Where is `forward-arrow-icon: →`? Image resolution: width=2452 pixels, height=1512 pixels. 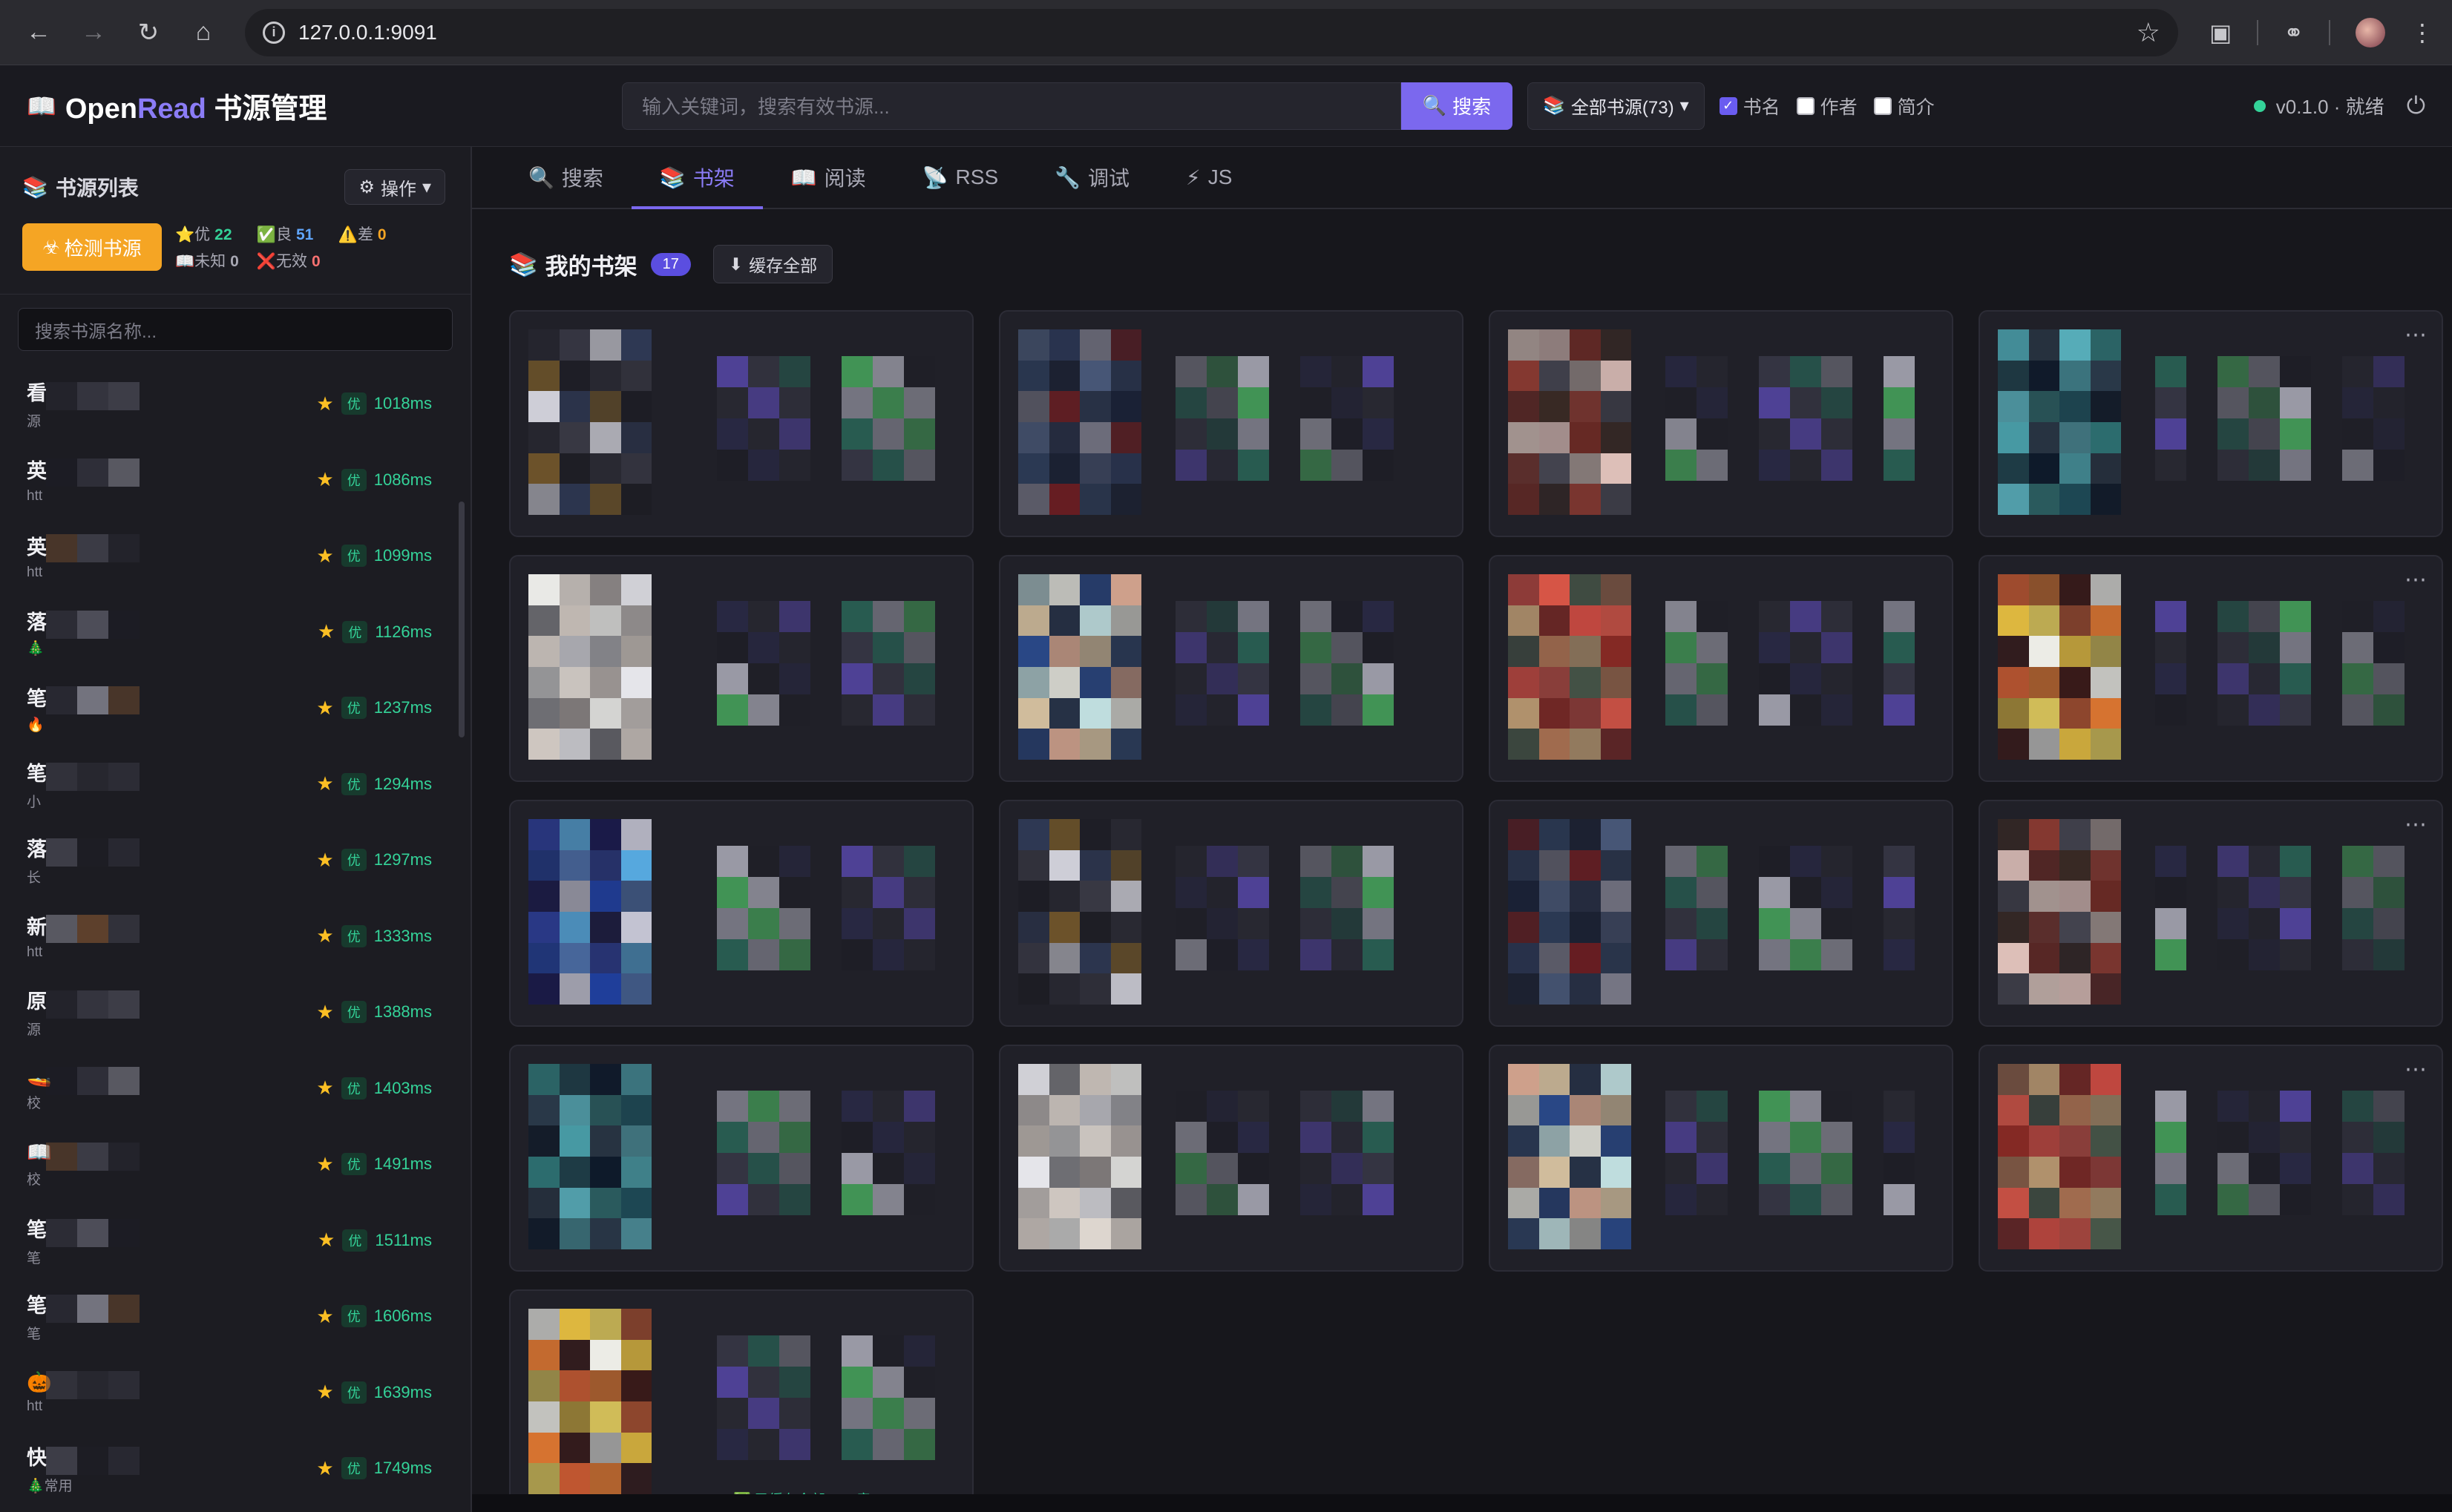 forward-arrow-icon: → is located at coordinates (93, 32).